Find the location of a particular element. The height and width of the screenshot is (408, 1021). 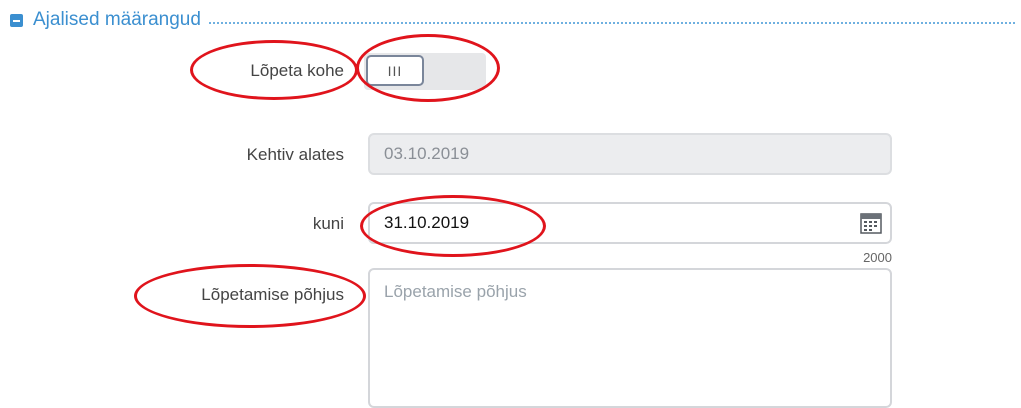

lopetamise-pohjus-label: Lõpetamise põhjus is located at coordinates (272, 294).